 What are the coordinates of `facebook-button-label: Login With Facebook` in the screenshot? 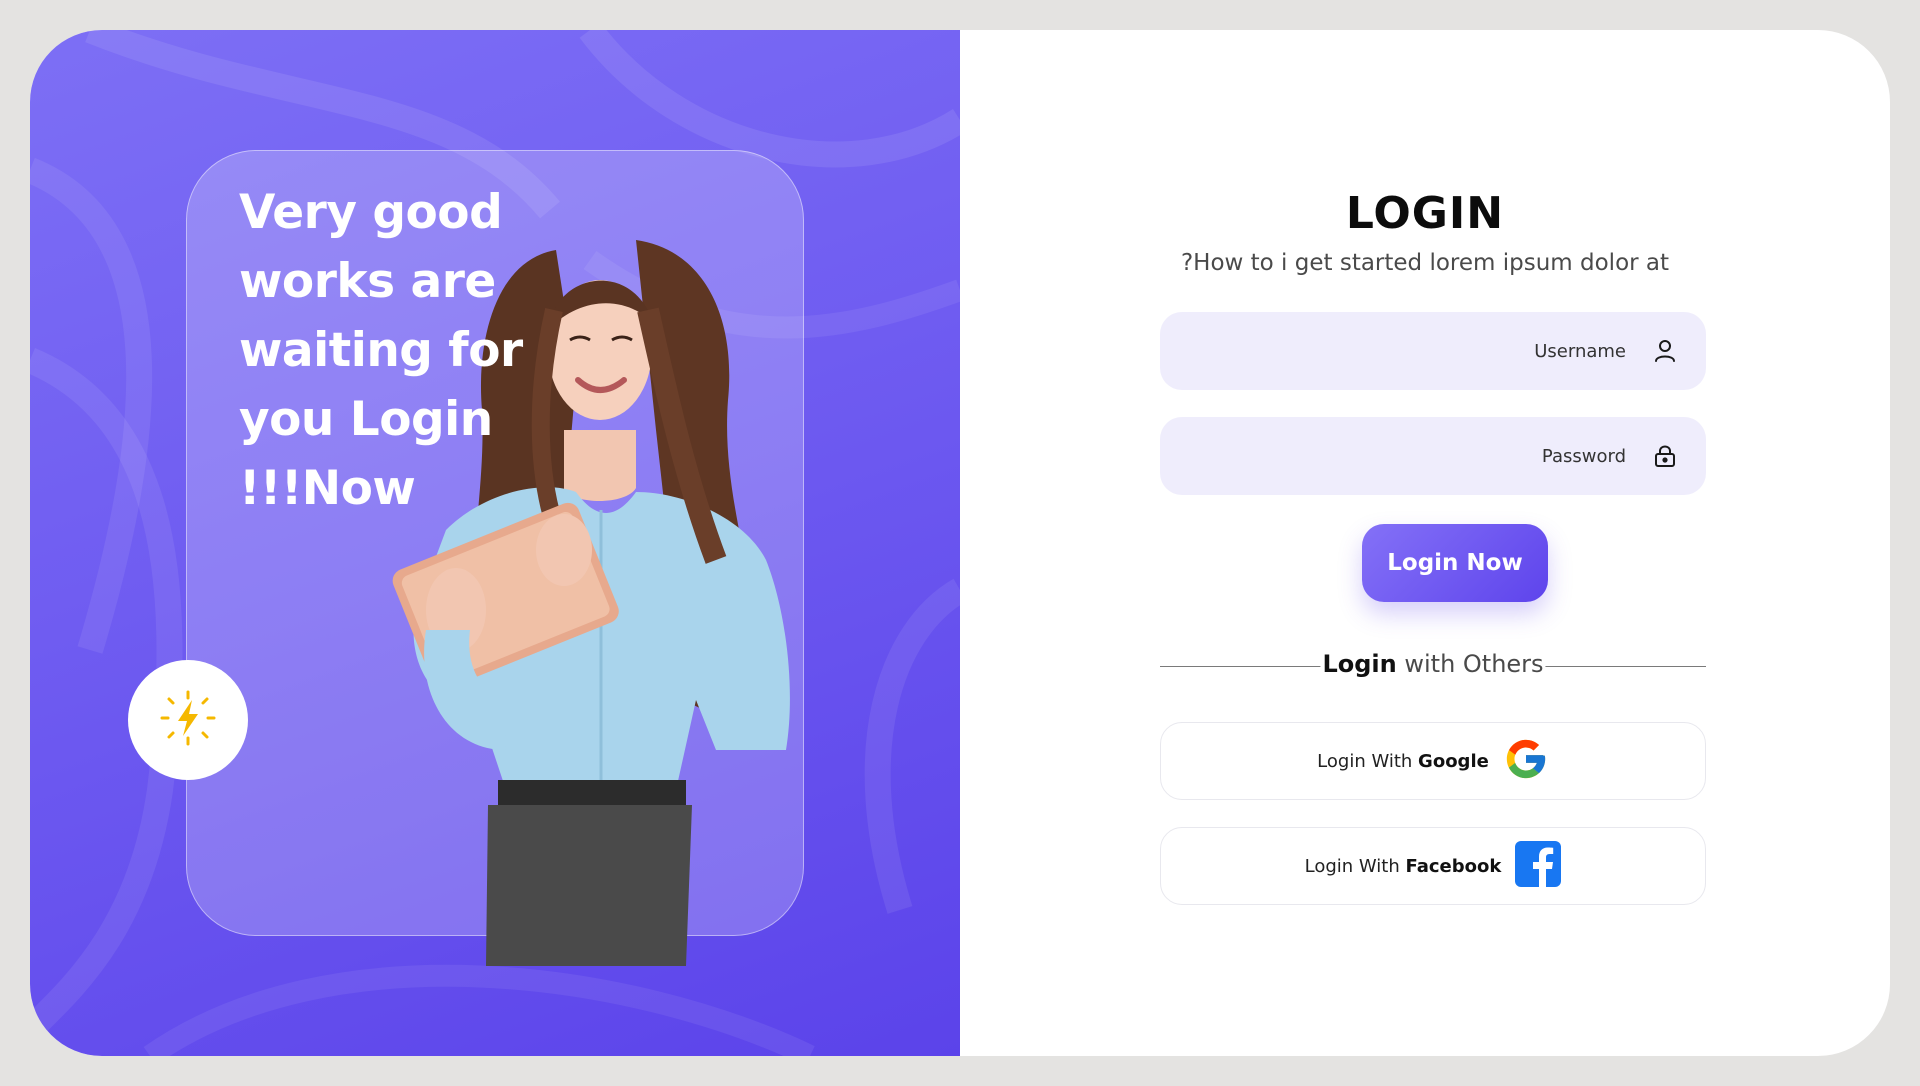 It's located at (1403, 866).